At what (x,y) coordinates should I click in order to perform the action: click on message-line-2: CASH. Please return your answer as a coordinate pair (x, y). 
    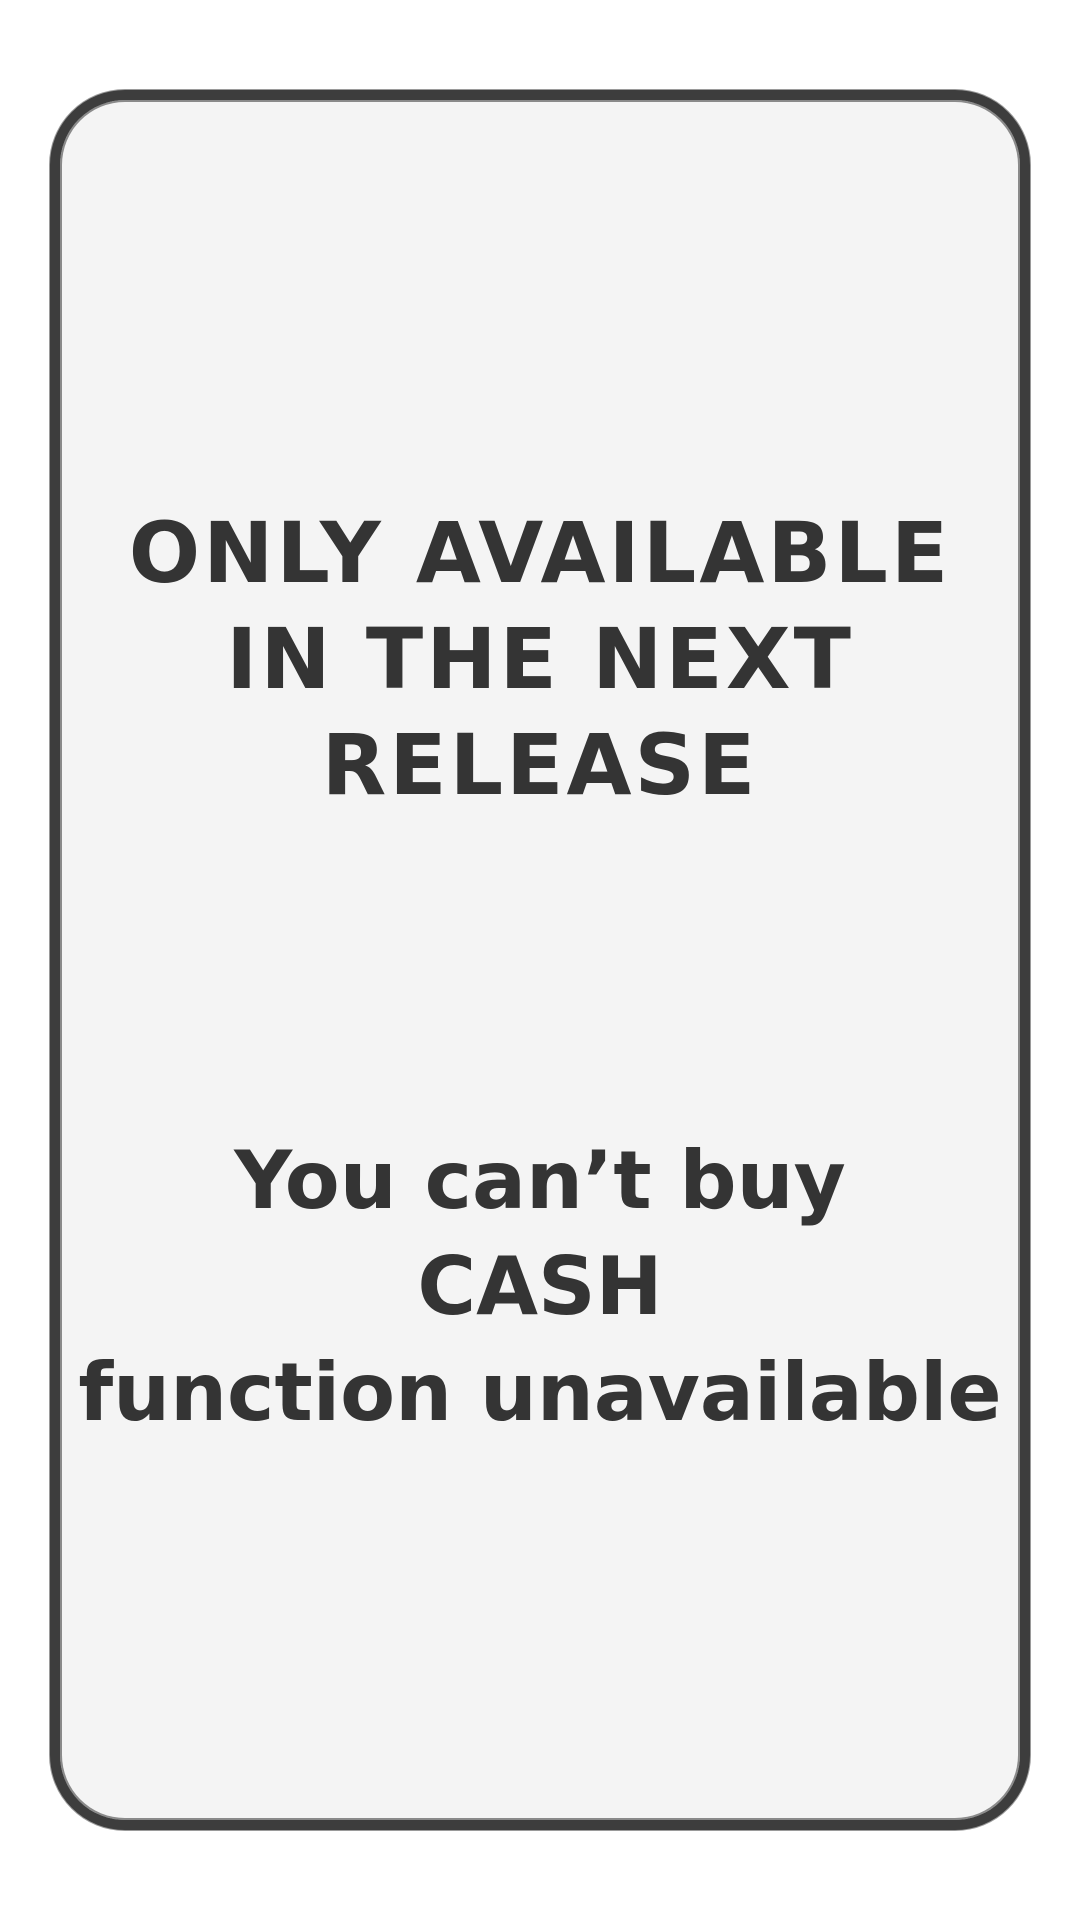
    Looking at the image, I should click on (540, 1286).